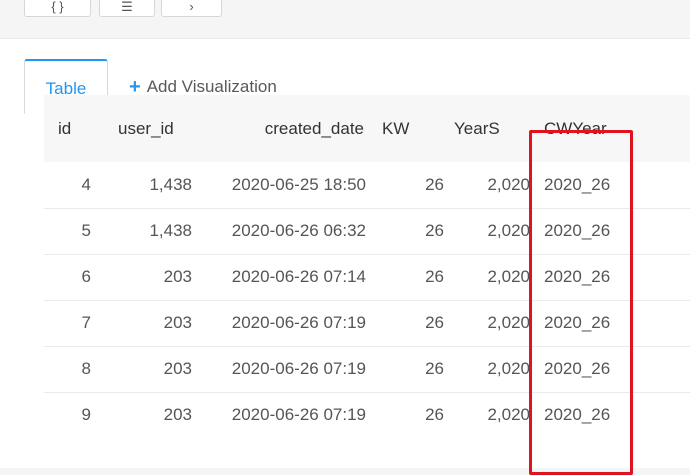 This screenshot has width=690, height=475. Describe the element at coordinates (211, 86) in the screenshot. I see `add-visualization-label: Add Visualization` at that location.